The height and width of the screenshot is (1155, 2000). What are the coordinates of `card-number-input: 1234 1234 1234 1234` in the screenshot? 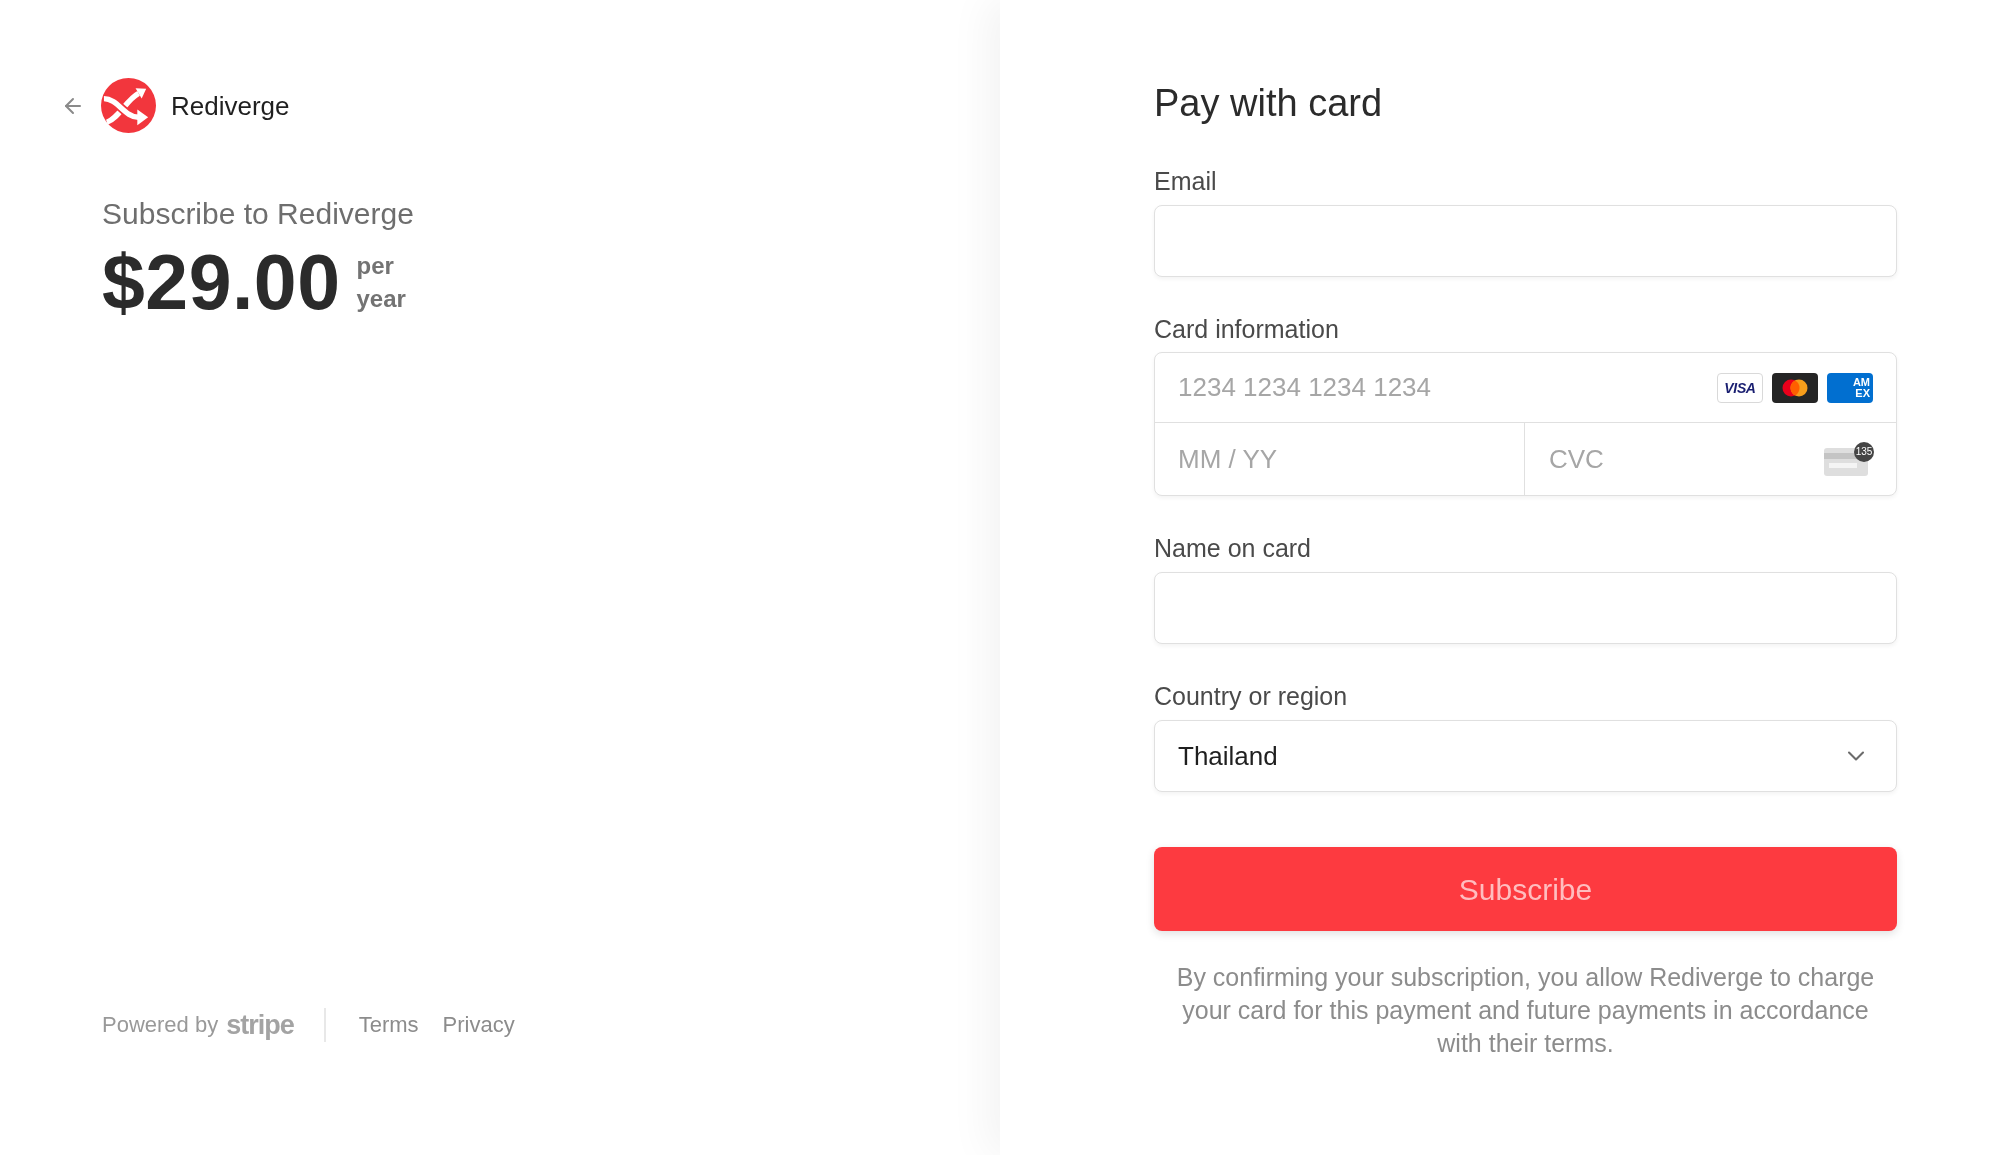 It's located at (1436, 387).